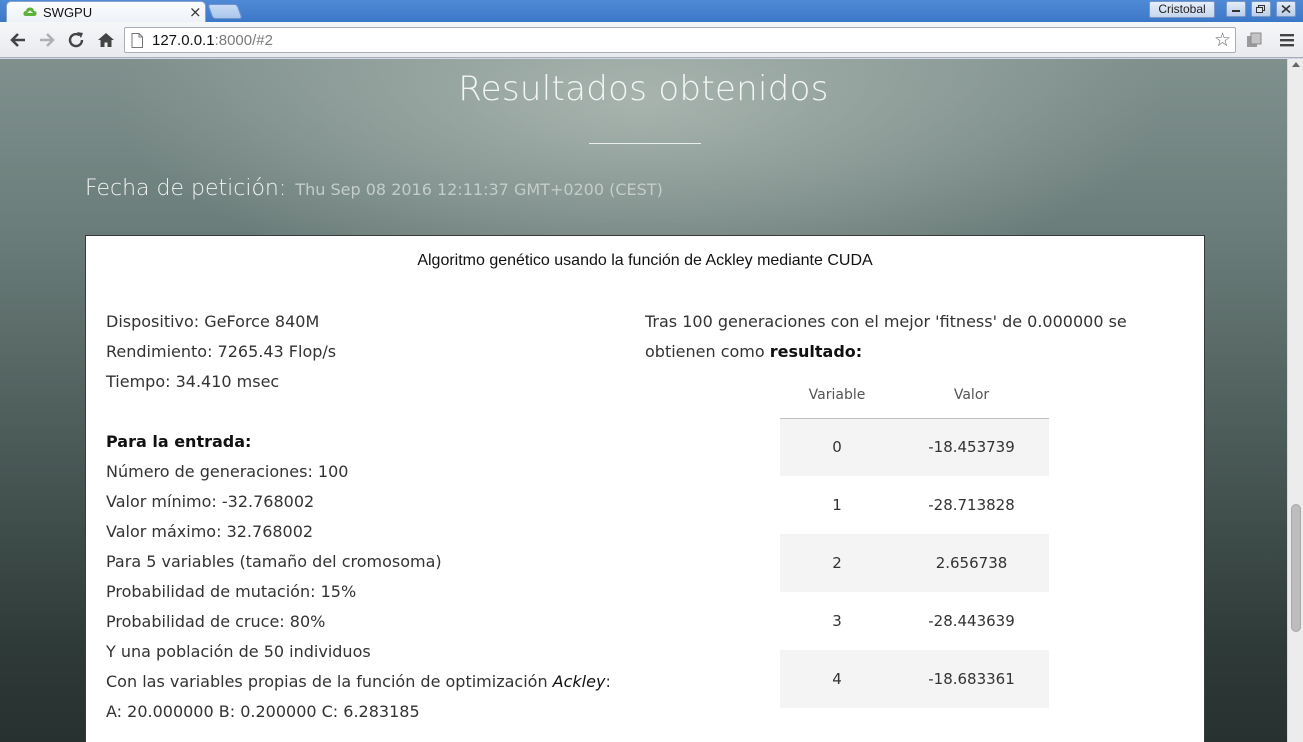 Image resolution: width=1303 pixels, height=742 pixels. What do you see at coordinates (210, 531) in the screenshot?
I see `max-value-line: Valor máximo: 32.768002` at bounding box center [210, 531].